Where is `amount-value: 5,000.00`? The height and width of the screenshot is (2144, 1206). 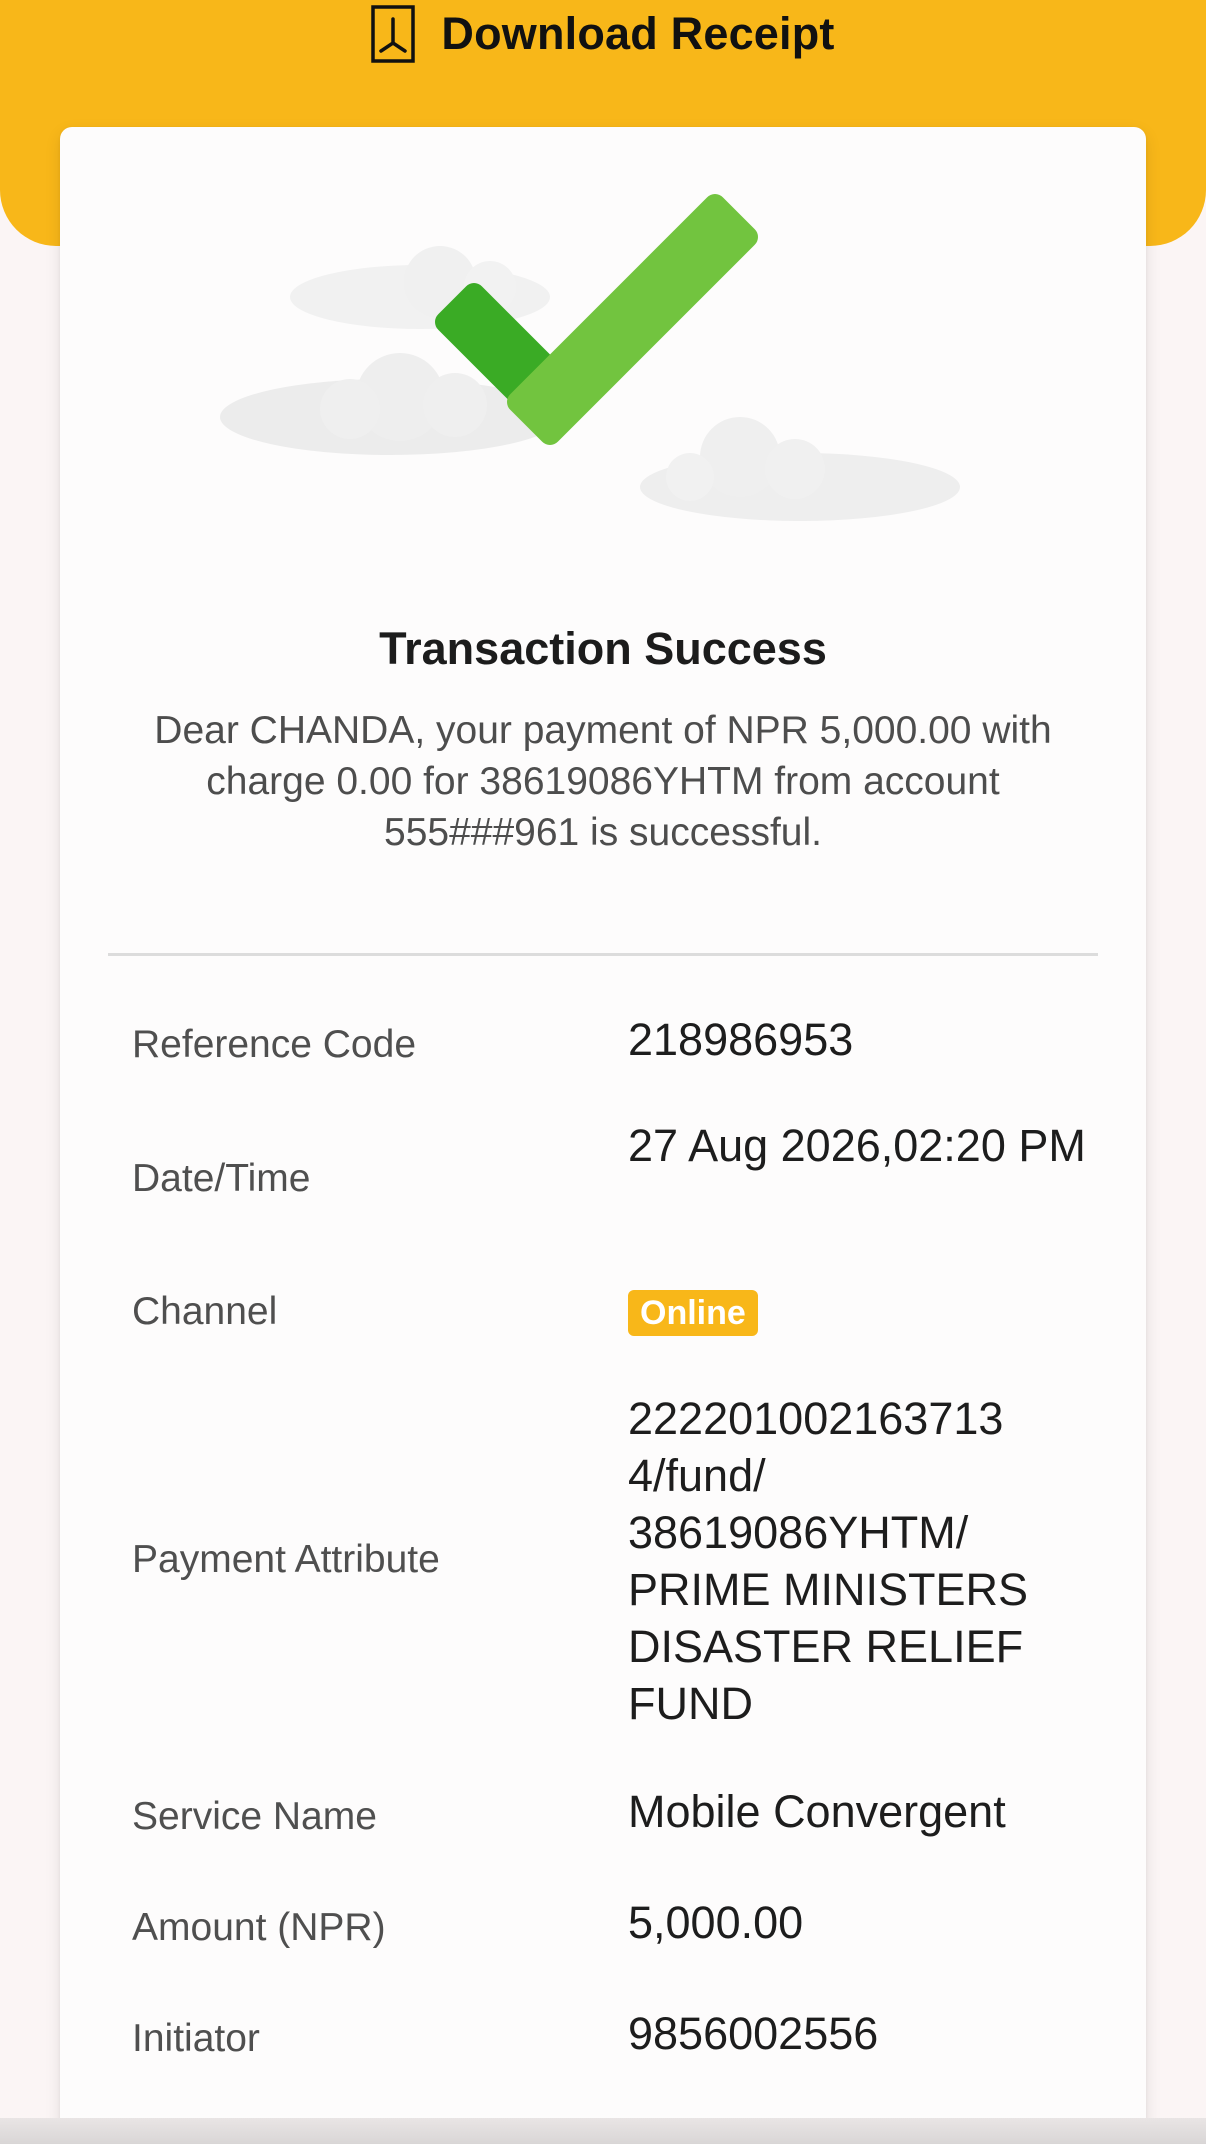
amount-value: 5,000.00 is located at coordinates (716, 1922).